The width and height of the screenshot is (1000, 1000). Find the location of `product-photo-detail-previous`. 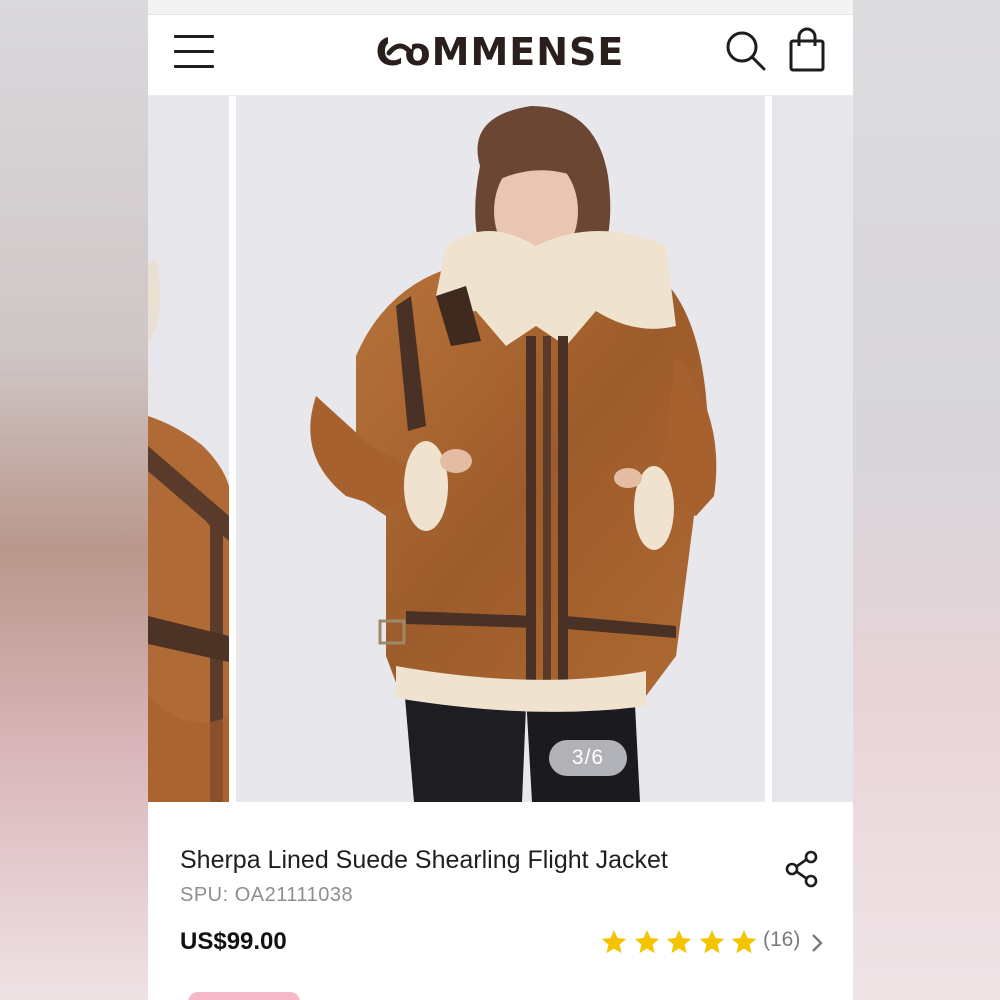

product-photo-detail-previous is located at coordinates (188, 449).